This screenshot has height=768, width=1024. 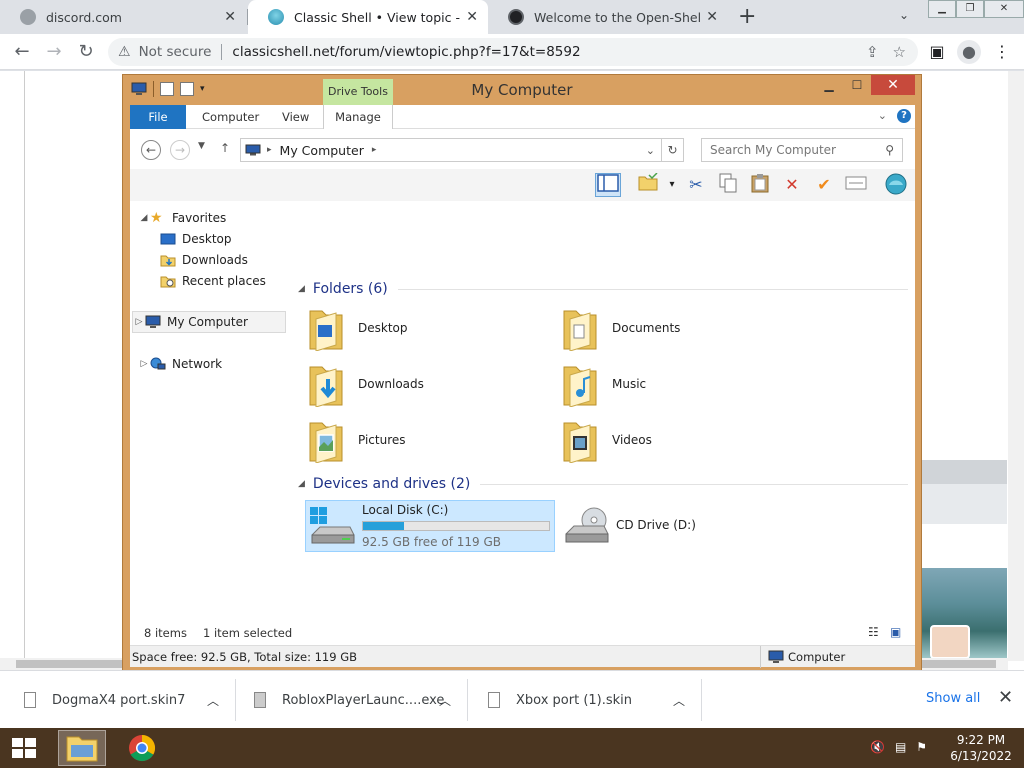 What do you see at coordinates (168, 239) in the screenshot?
I see `desktop-icon` at bounding box center [168, 239].